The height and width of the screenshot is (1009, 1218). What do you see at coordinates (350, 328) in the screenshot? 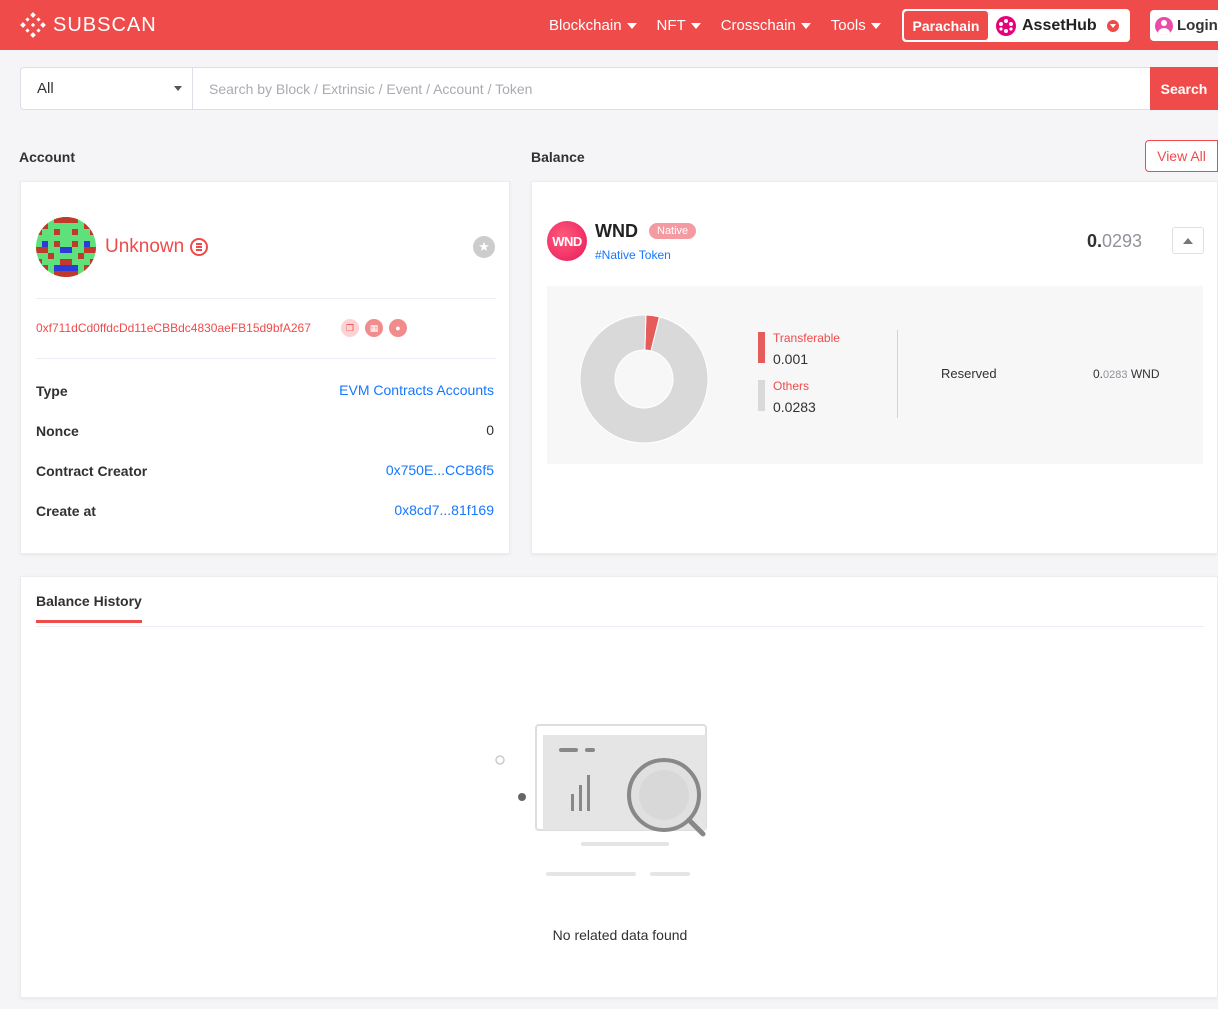
I see `copy-icon: ❐` at bounding box center [350, 328].